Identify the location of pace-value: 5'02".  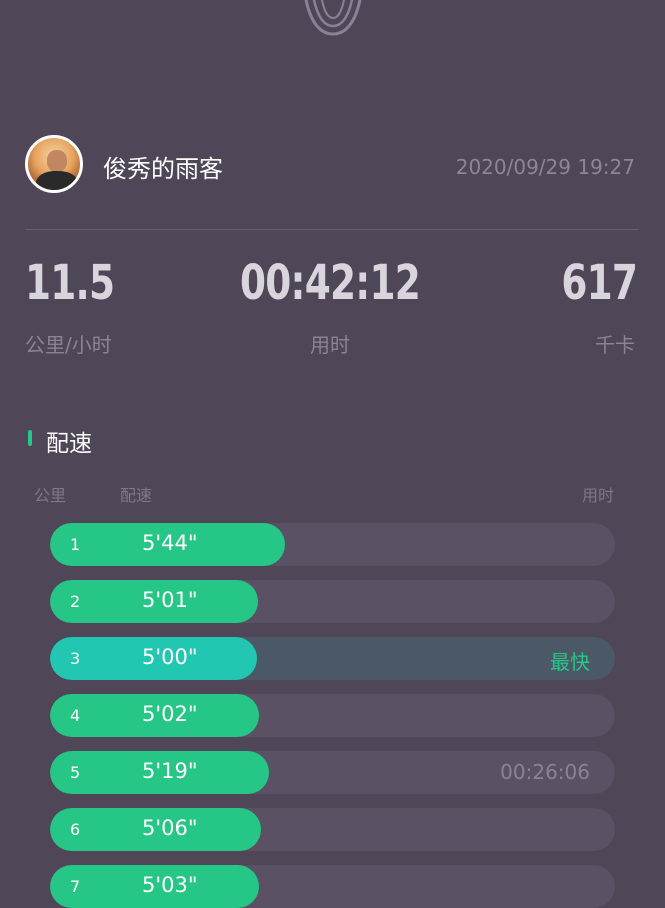
(170, 714).